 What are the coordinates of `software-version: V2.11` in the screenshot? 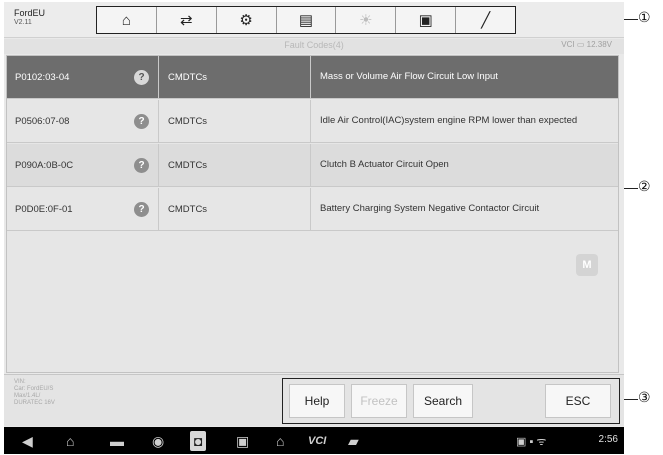 It's located at (23, 22).